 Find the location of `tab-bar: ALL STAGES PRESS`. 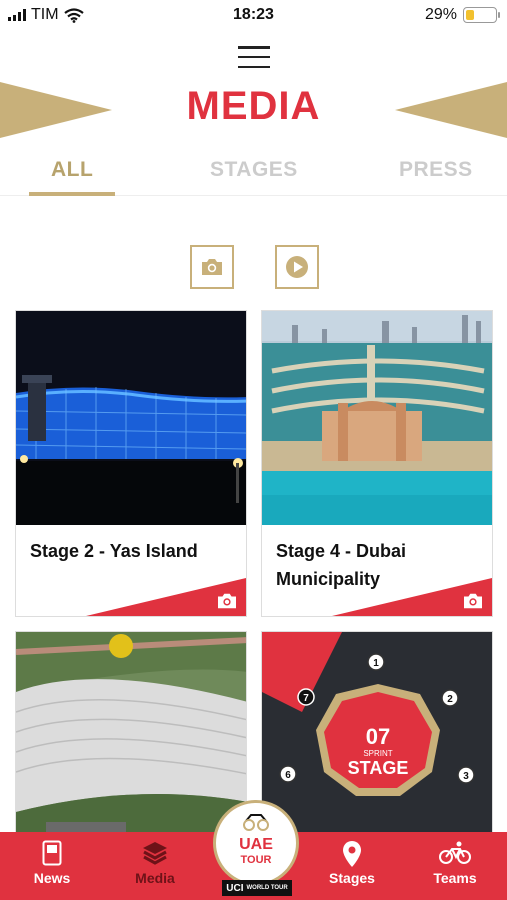

tab-bar: ALL STAGES PRESS is located at coordinates (253, 174).